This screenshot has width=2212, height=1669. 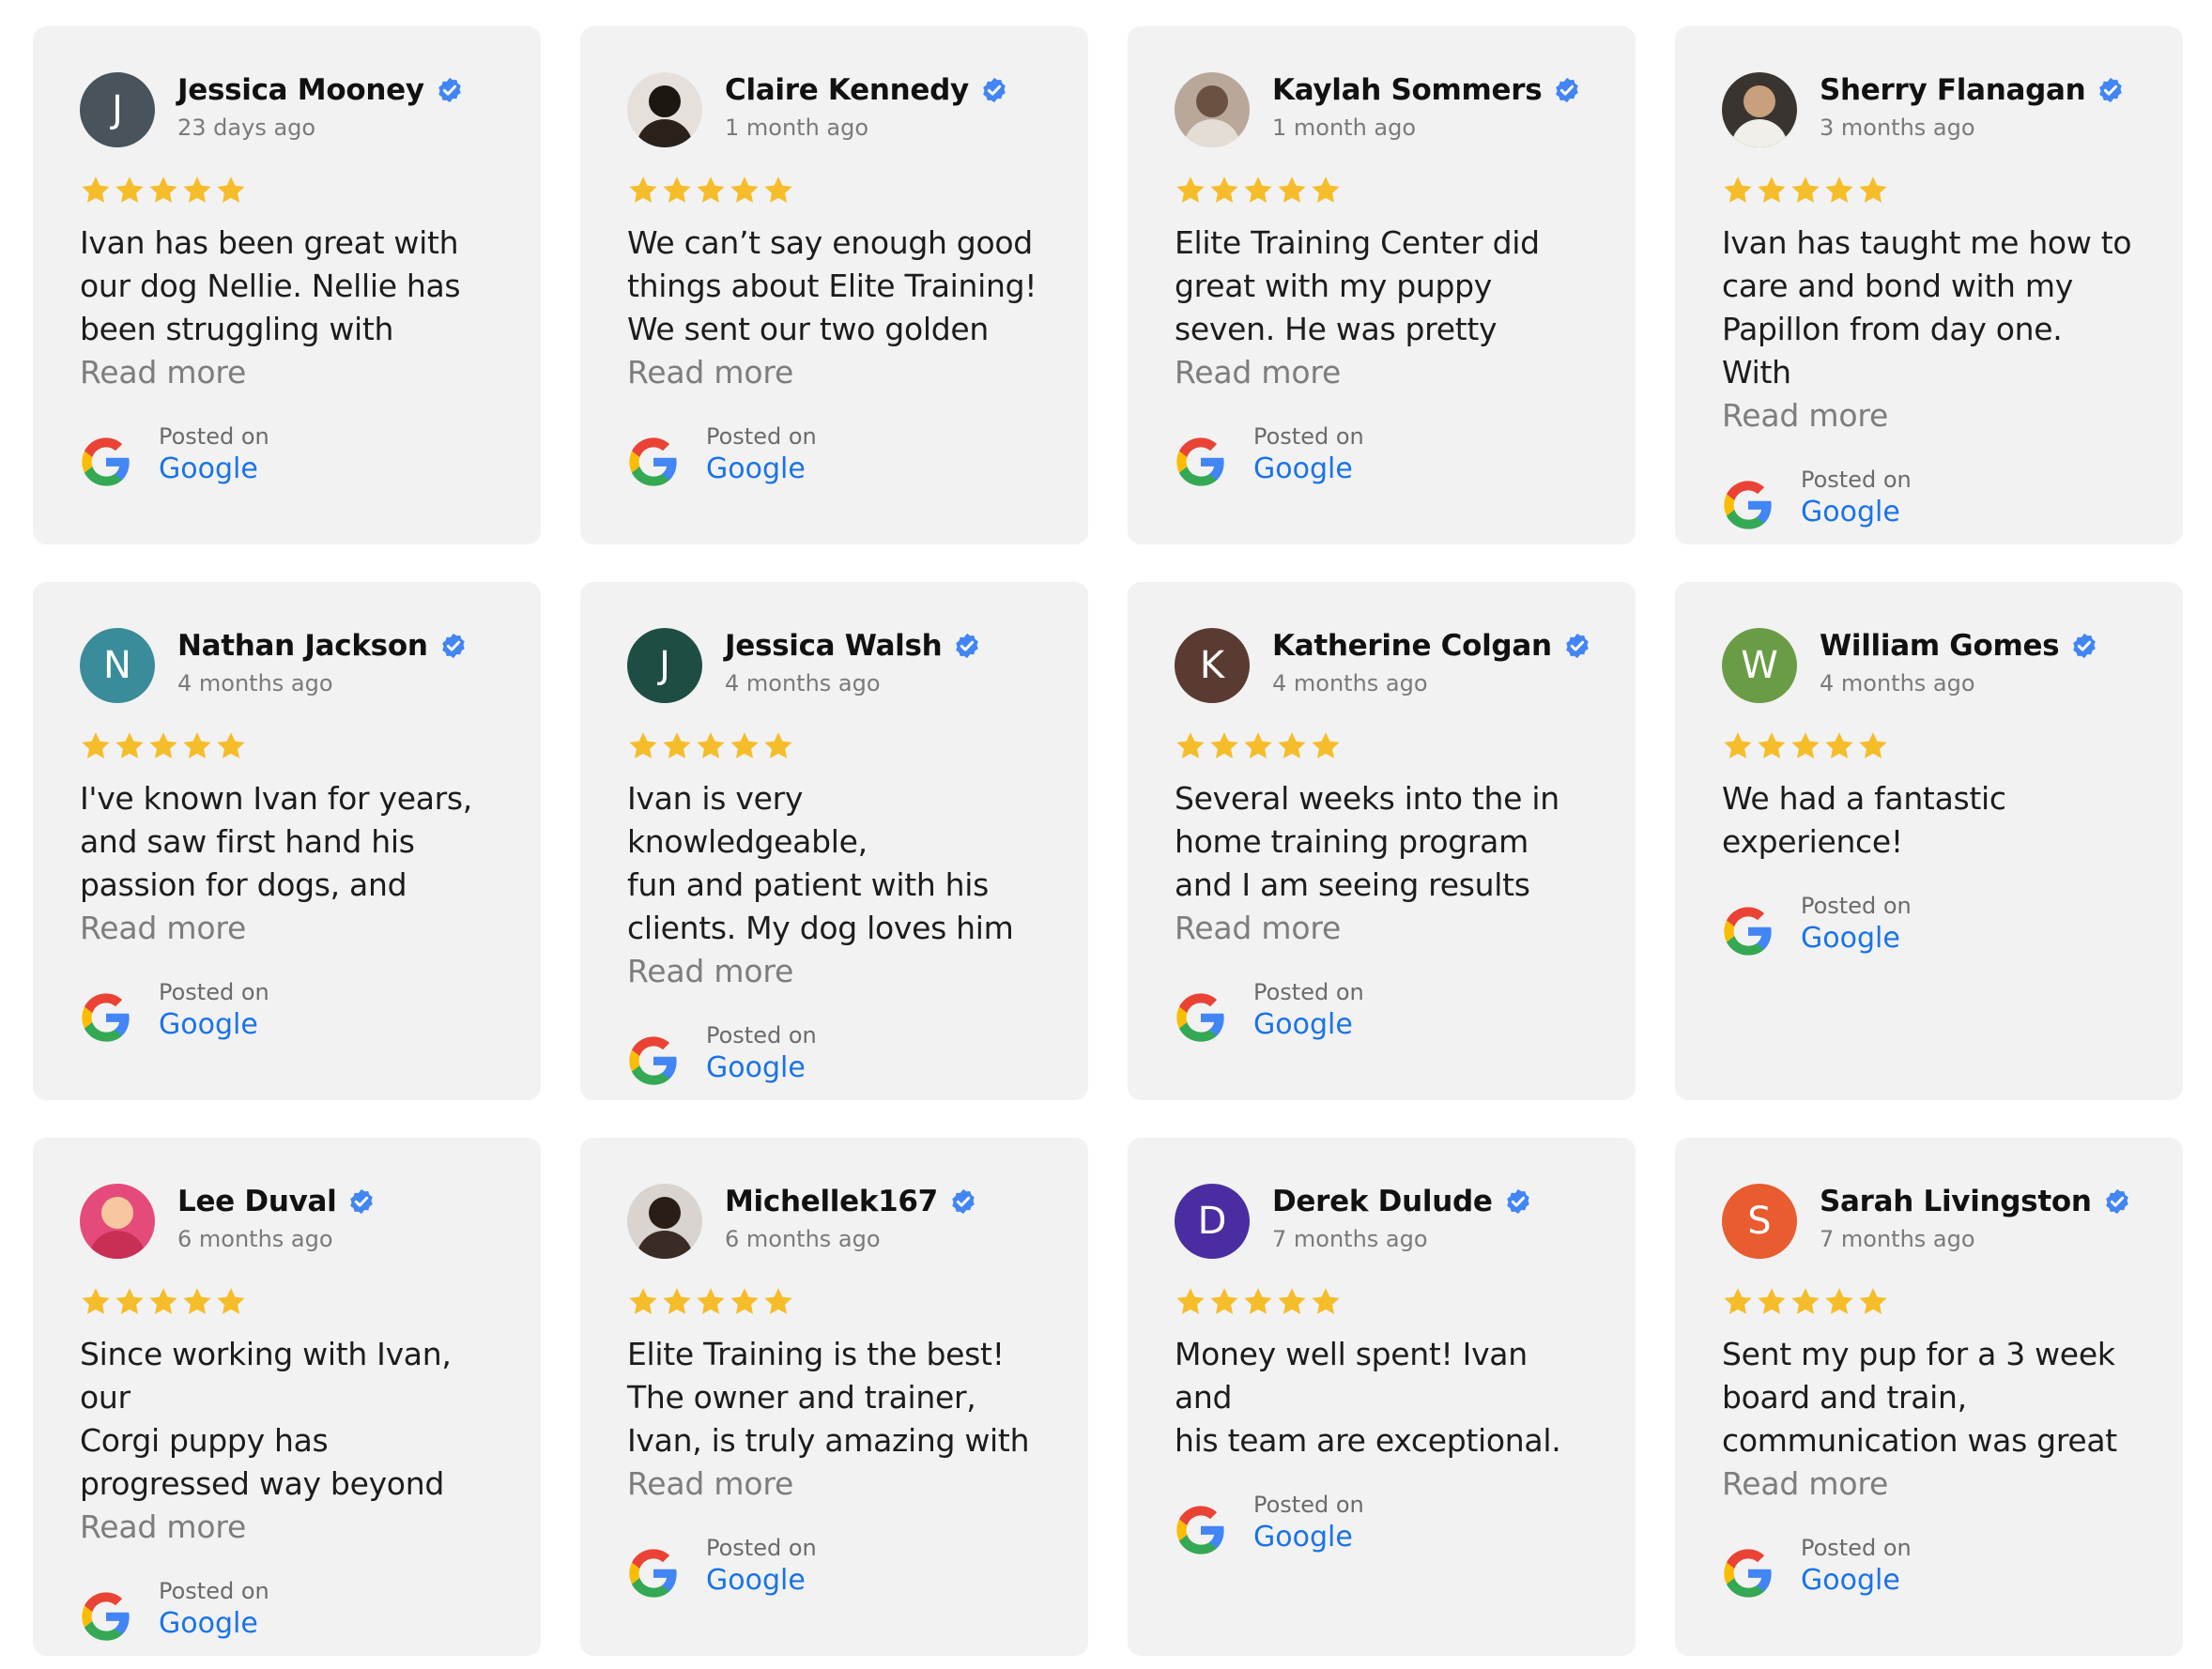 I want to click on name-row: Claire Kennedy, so click(x=866, y=90).